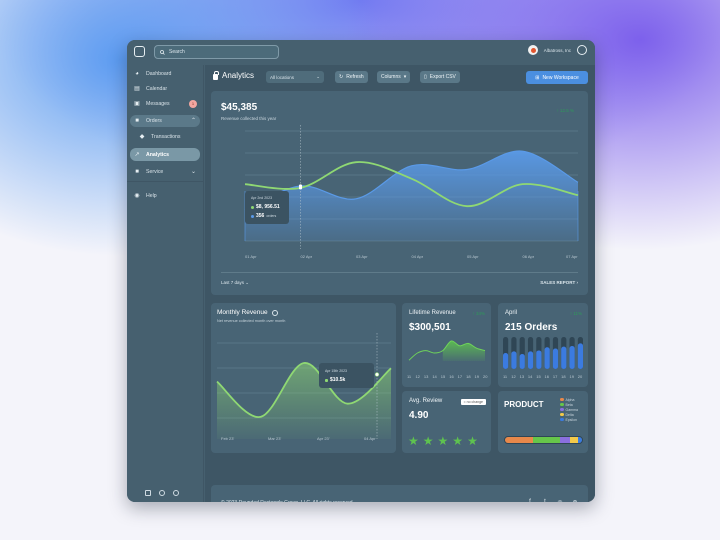  Describe the element at coordinates (137, 172) in the screenshot. I see `lock-icon: ■` at that location.